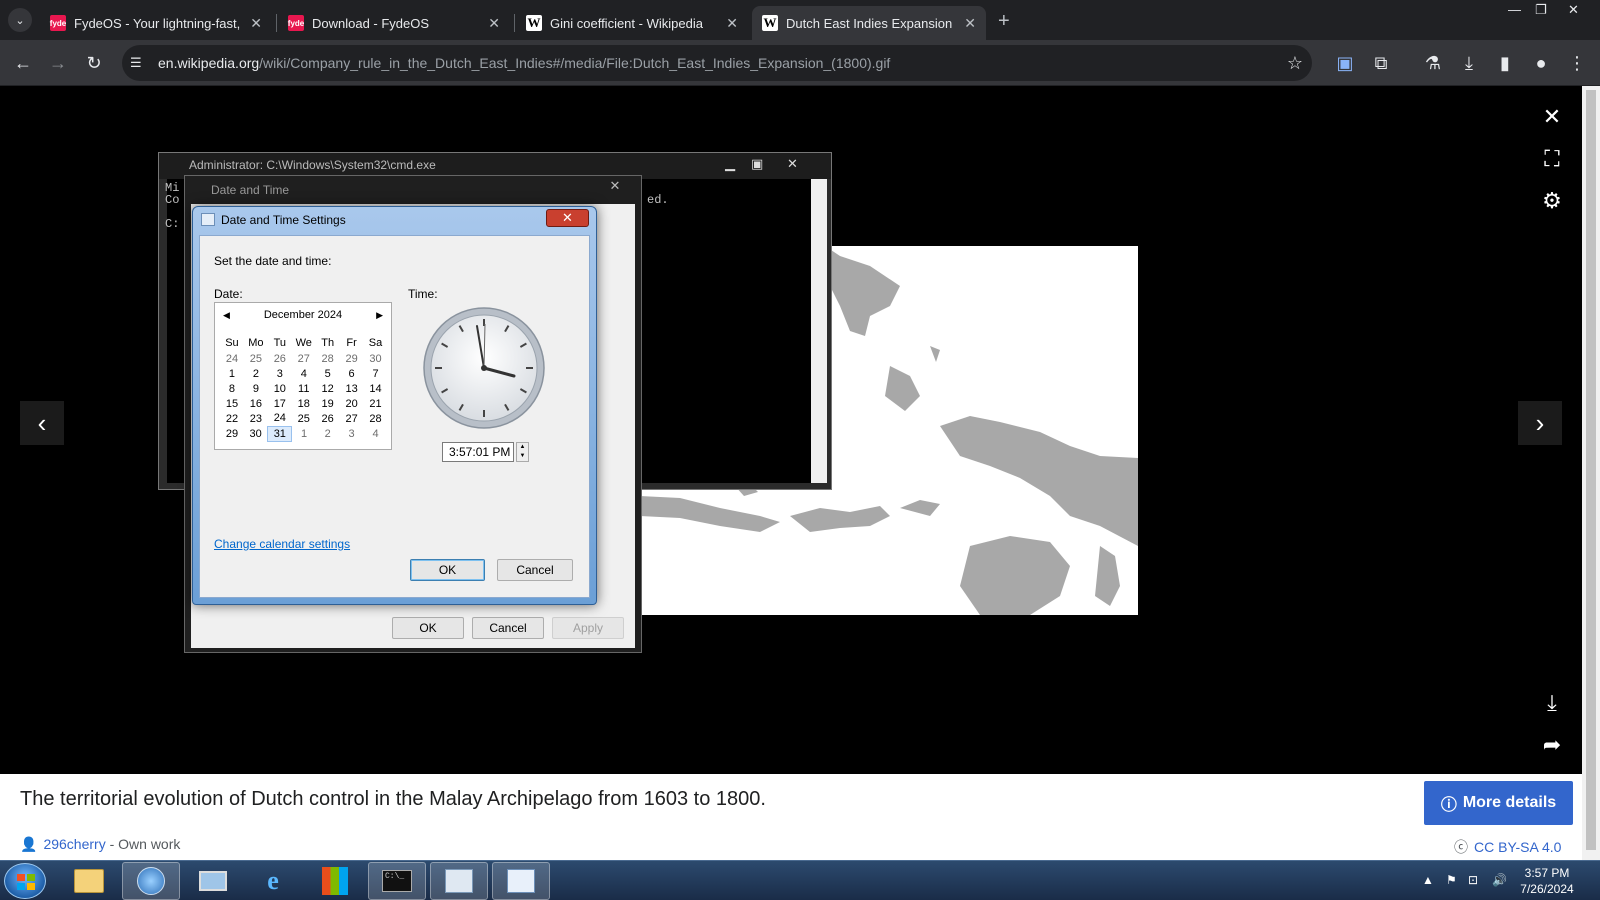  I want to click on calendar-day: 13, so click(352, 388).